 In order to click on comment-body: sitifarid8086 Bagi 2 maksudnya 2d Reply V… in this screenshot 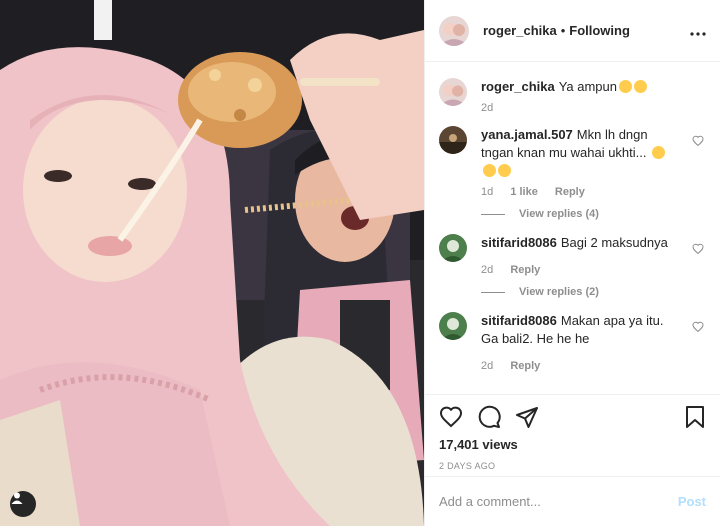, I will do `click(593, 266)`.